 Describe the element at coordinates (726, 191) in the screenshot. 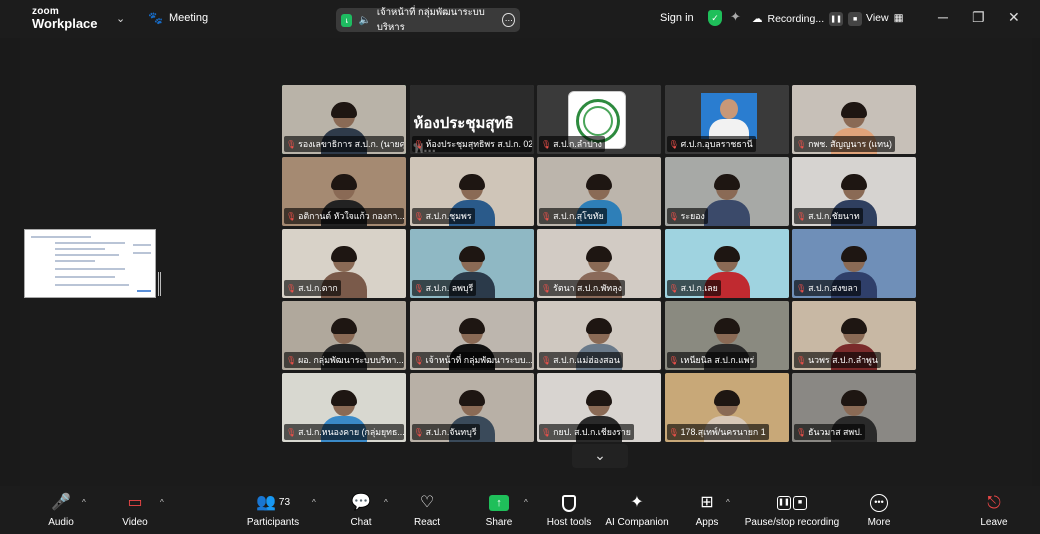

I see `participant-tile: 🎙 ระยอง` at that location.